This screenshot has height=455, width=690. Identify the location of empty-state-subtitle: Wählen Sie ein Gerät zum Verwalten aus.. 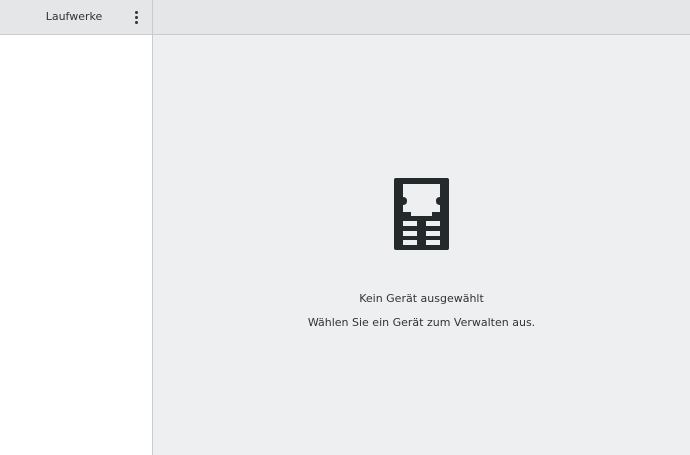
(421, 322).